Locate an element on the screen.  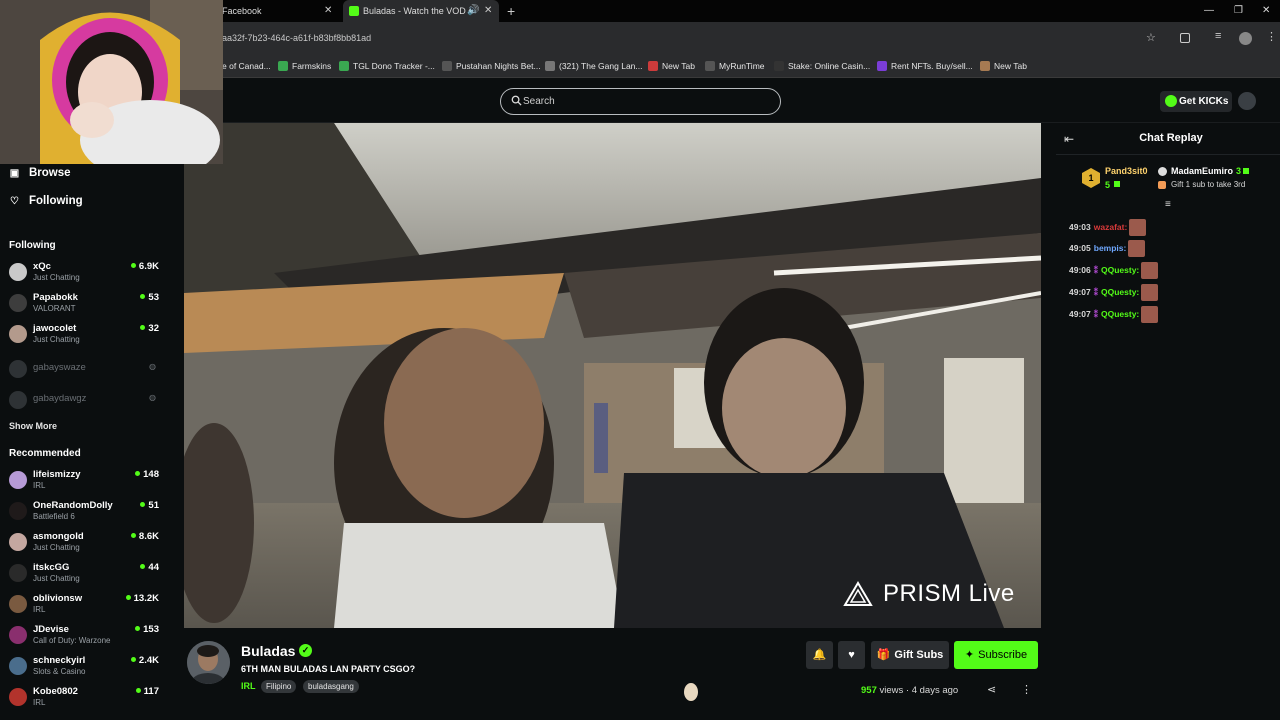
extensions-icon is located at coordinates (1185, 38).